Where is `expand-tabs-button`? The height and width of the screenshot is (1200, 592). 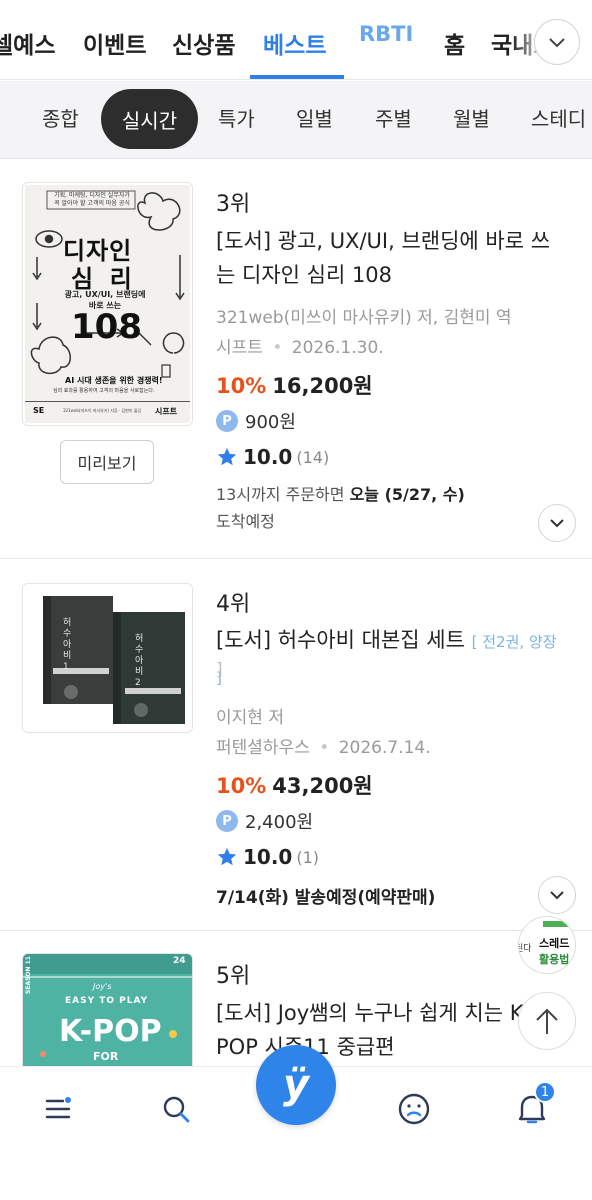 expand-tabs-button is located at coordinates (557, 42).